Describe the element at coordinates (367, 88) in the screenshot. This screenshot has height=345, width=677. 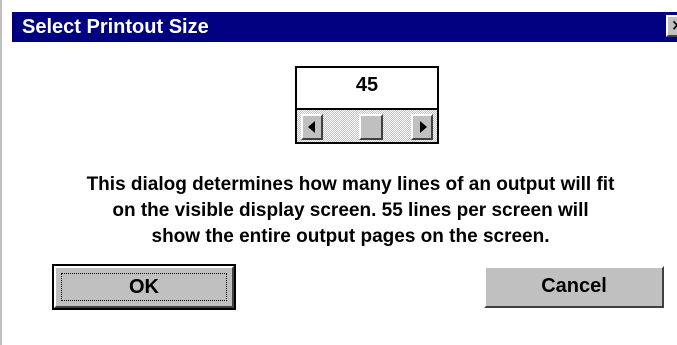
I see `lines-value-display: 45` at that location.